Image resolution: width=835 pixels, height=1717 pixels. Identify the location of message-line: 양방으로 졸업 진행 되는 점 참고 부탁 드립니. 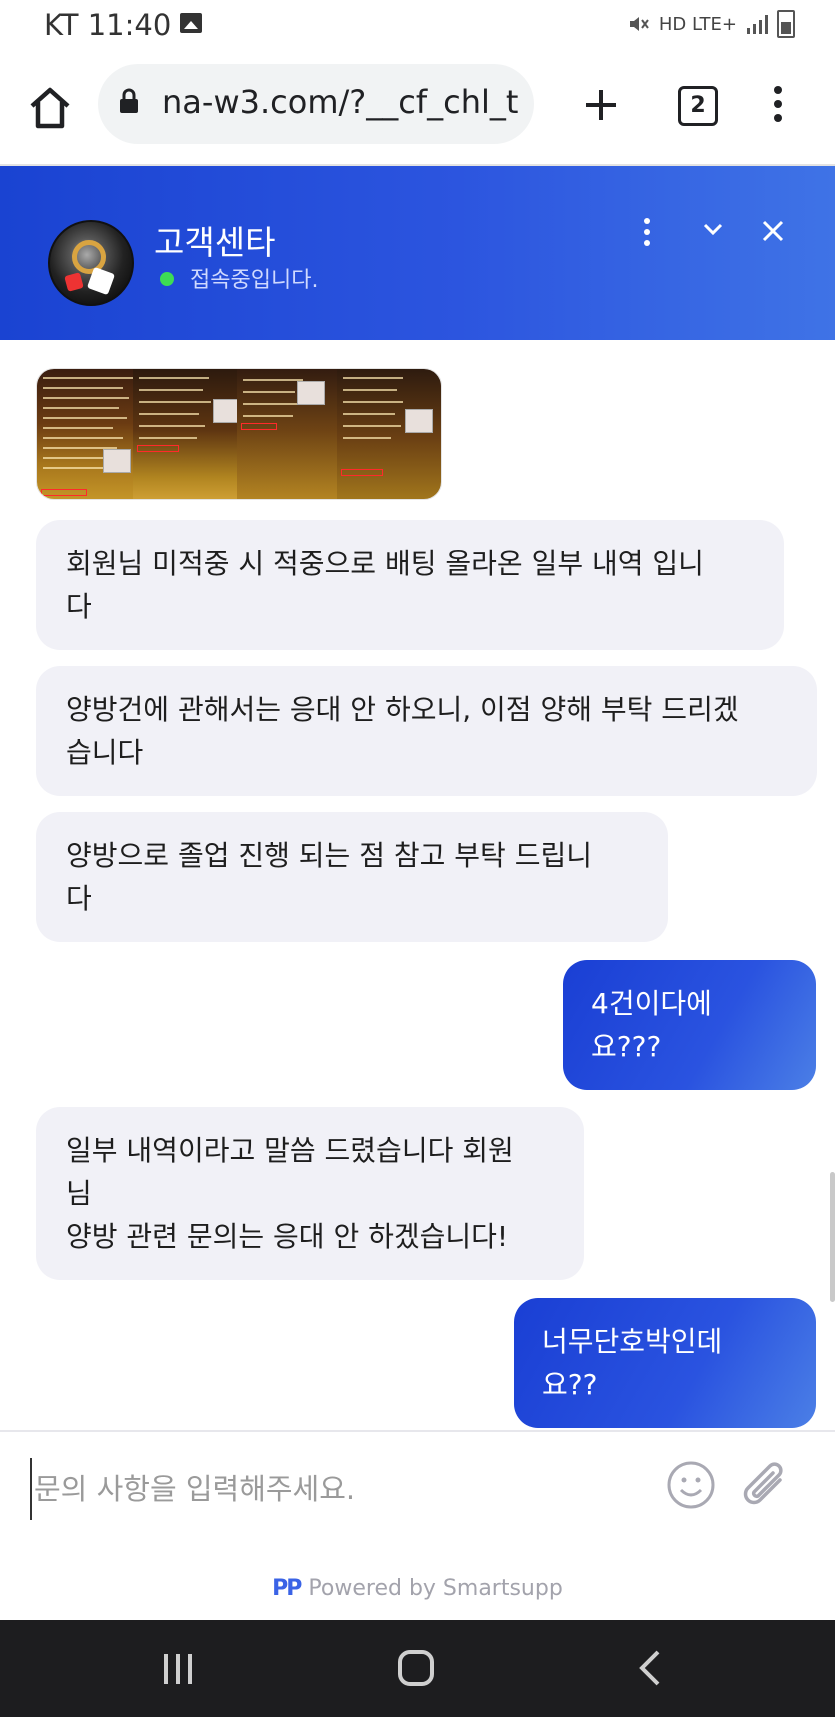
(329, 855).